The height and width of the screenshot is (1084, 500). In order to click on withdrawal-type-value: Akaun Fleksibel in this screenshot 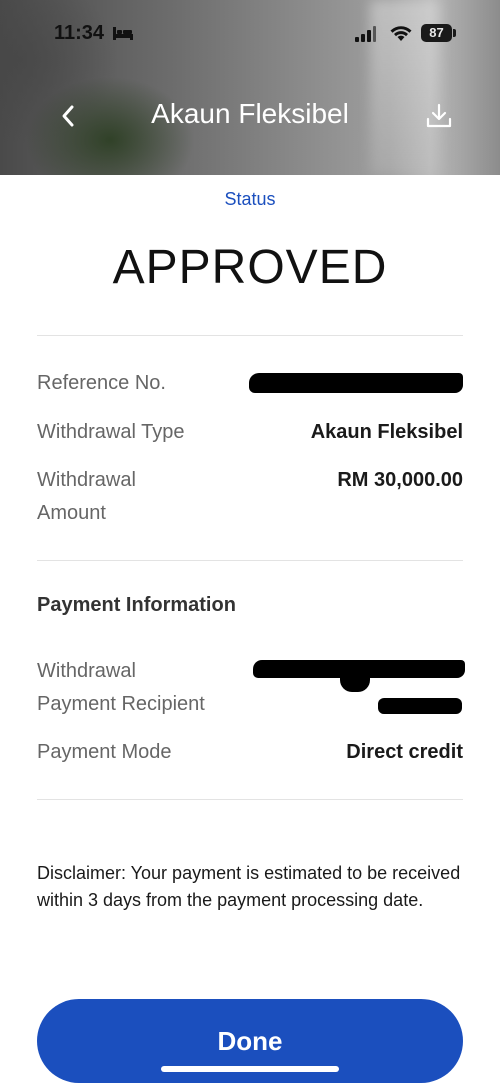, I will do `click(386, 432)`.